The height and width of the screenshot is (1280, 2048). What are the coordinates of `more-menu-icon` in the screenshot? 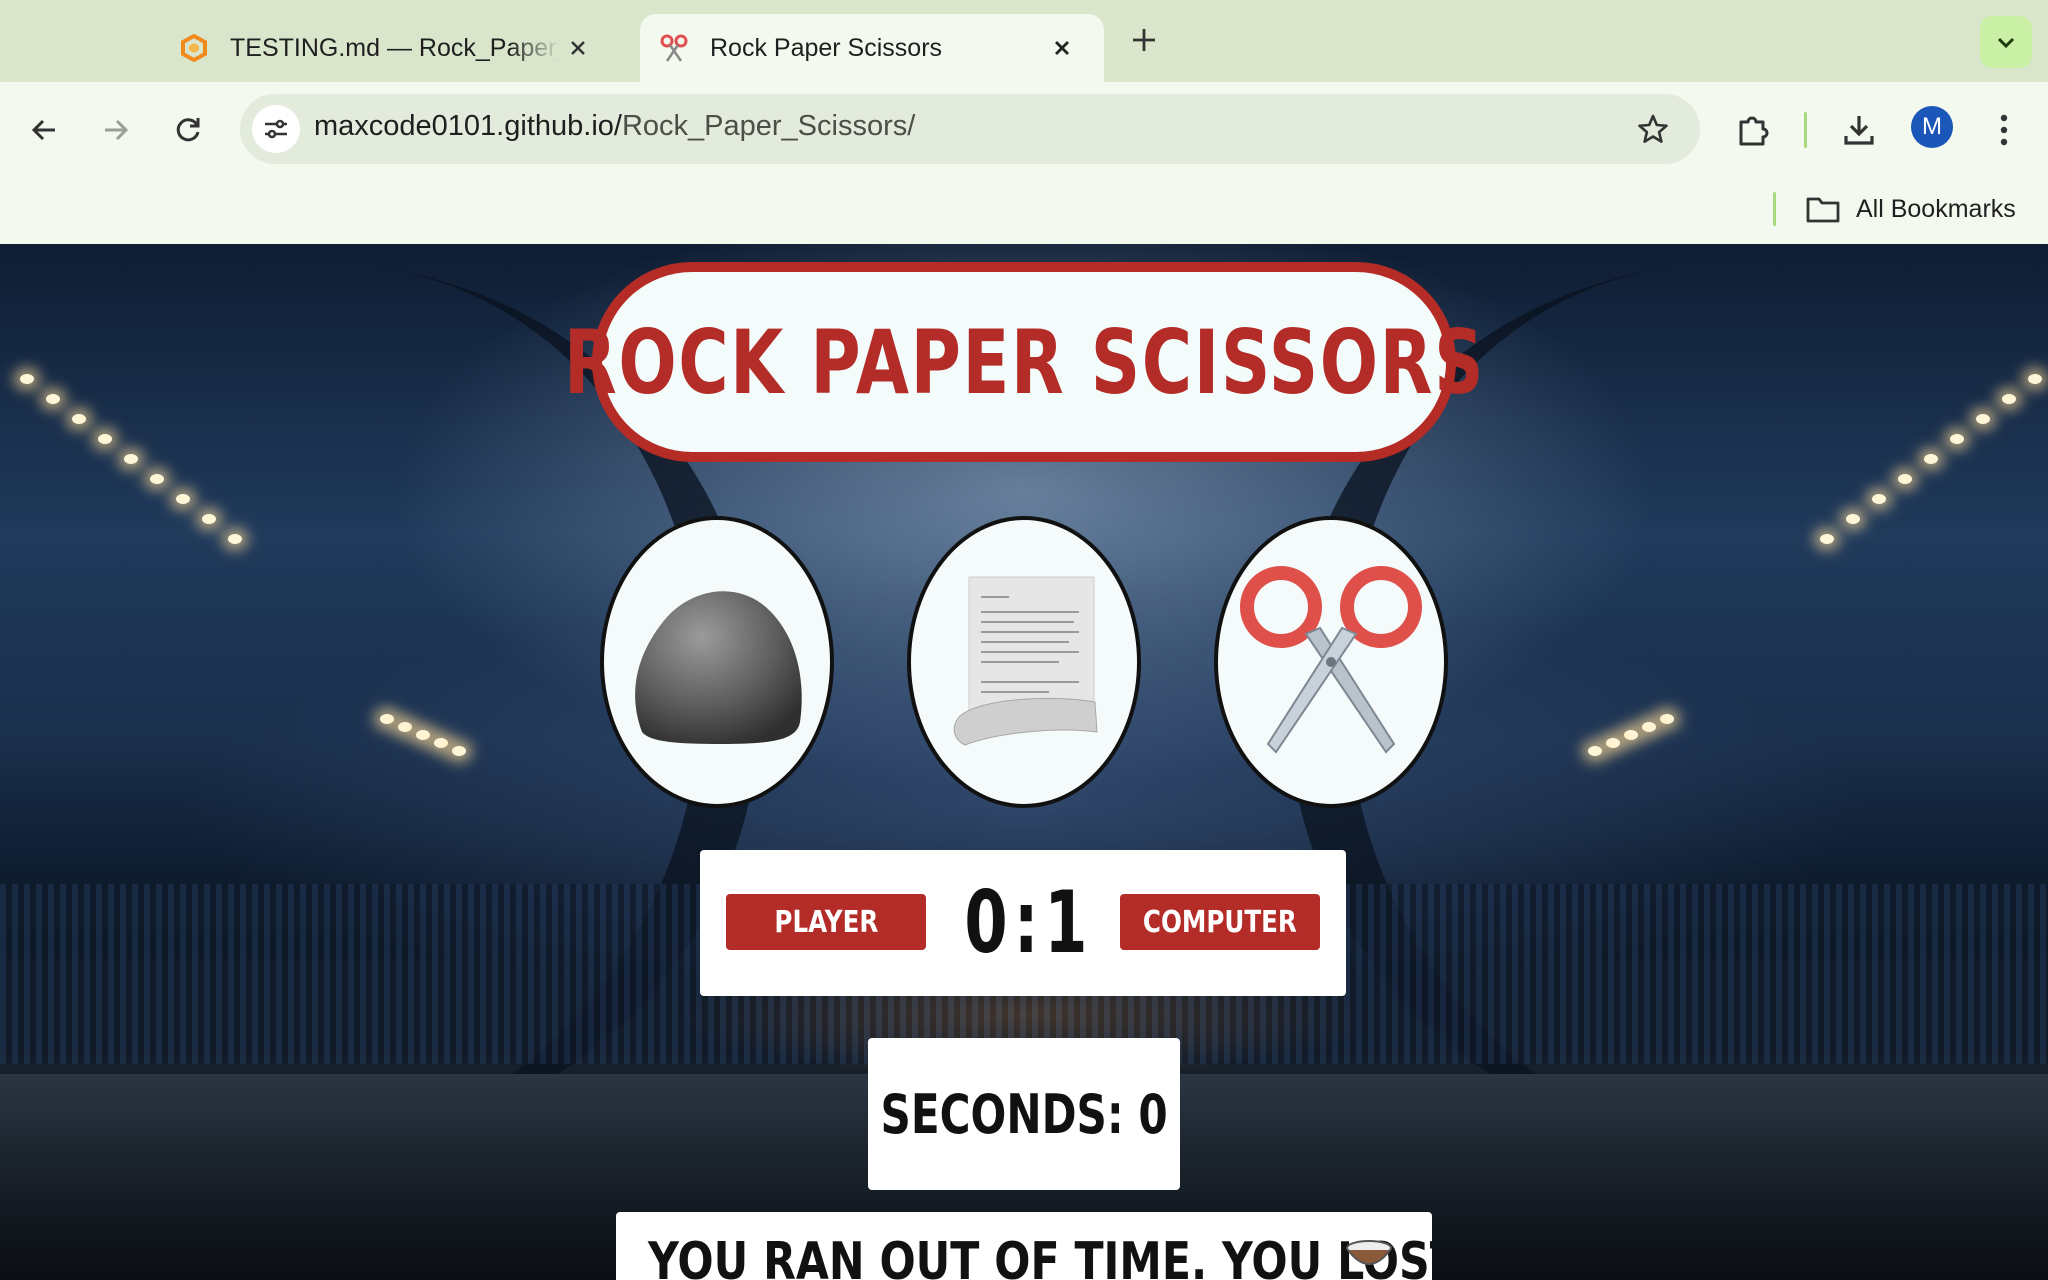 It's located at (2004, 130).